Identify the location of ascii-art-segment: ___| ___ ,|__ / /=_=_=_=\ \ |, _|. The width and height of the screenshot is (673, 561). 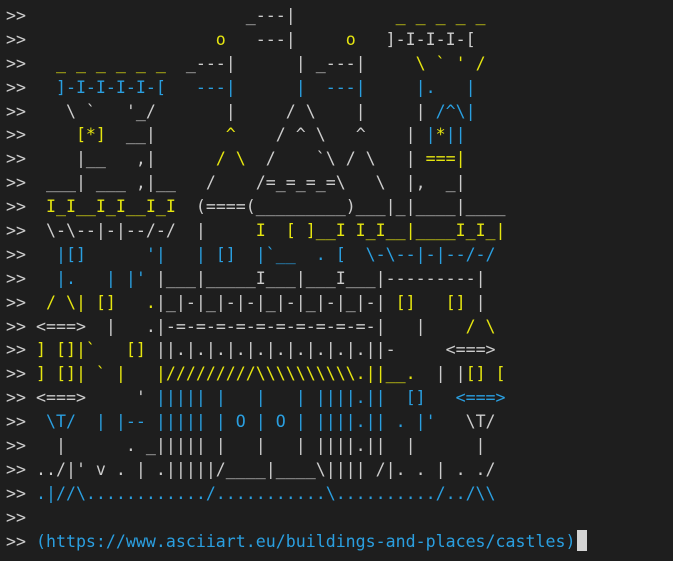
(250, 183).